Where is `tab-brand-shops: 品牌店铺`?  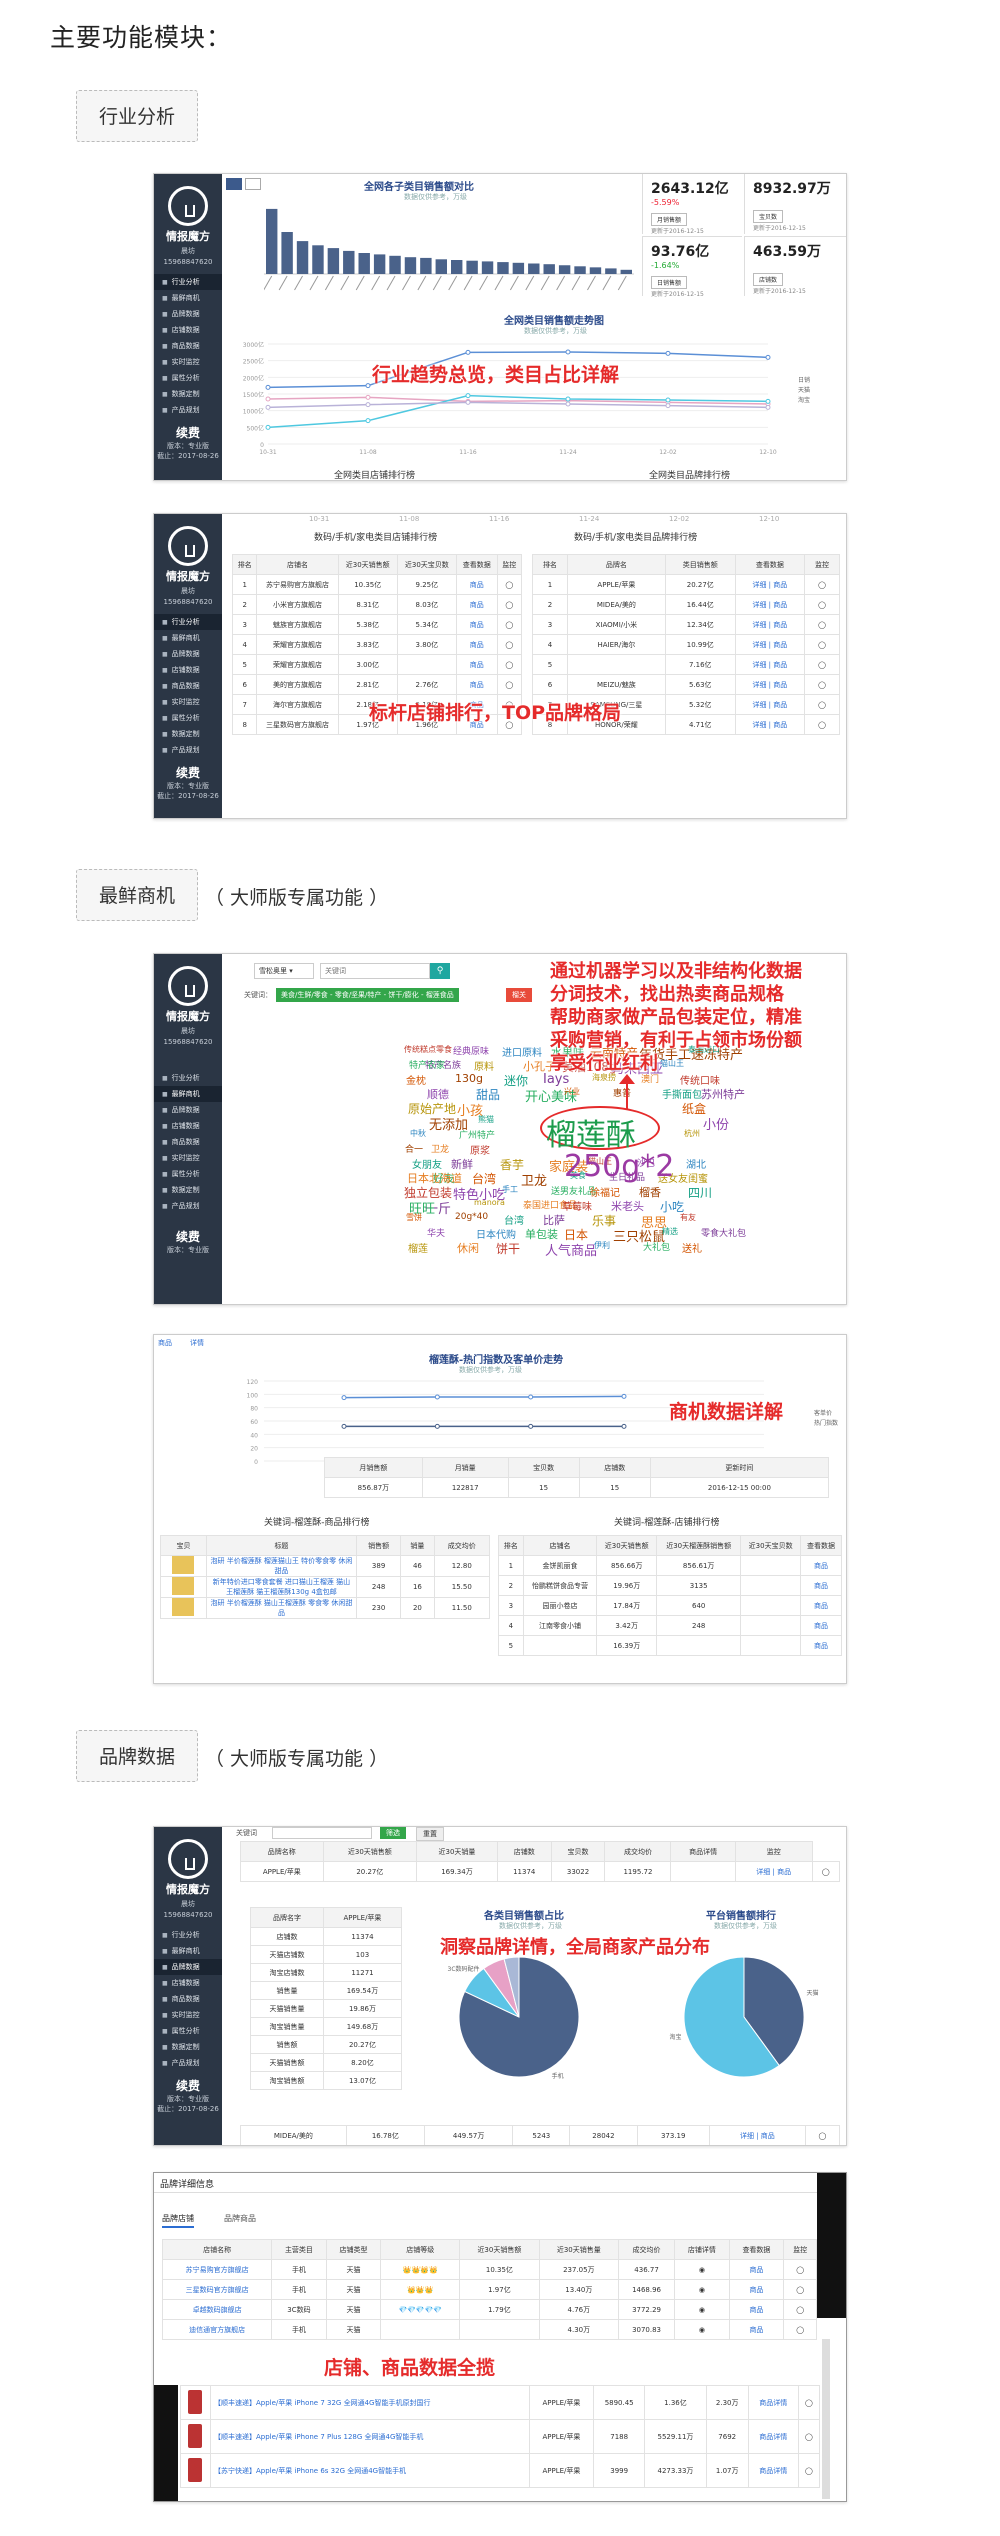
tab-brand-shops: 品牌店铺 is located at coordinates (178, 2220).